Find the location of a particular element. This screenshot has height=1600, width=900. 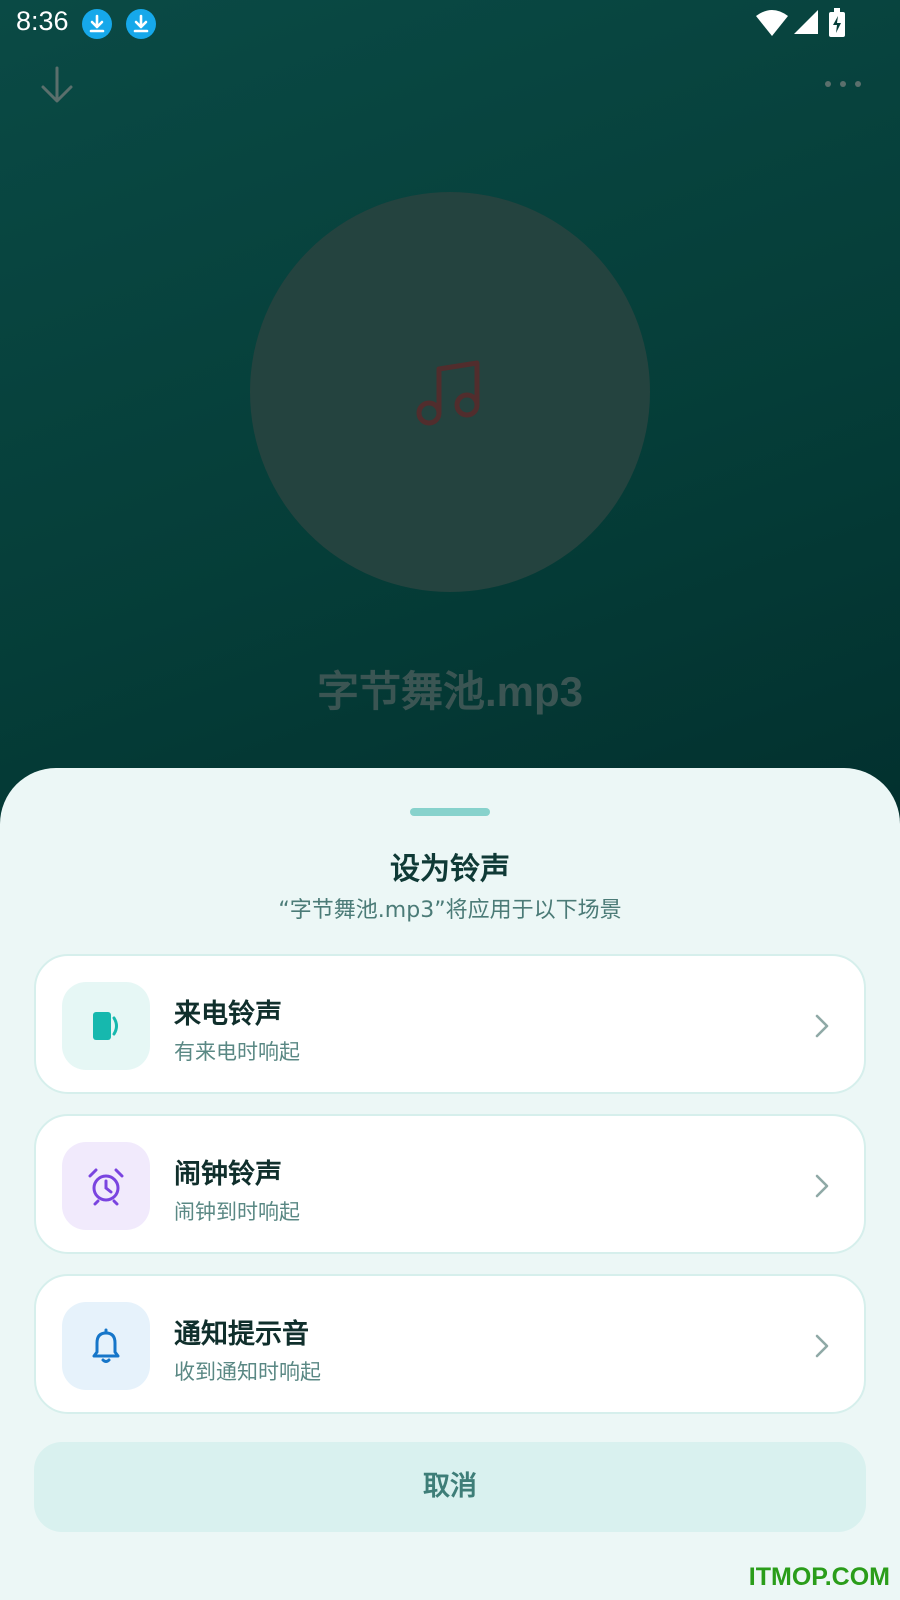

more-icon is located at coordinates (843, 84).